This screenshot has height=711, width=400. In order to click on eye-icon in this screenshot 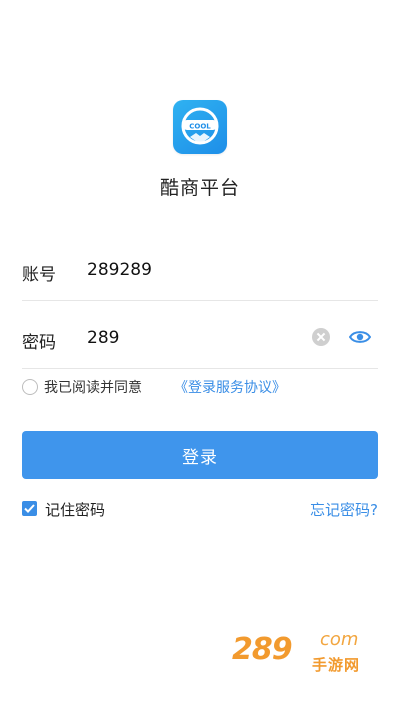, I will do `click(360, 337)`.